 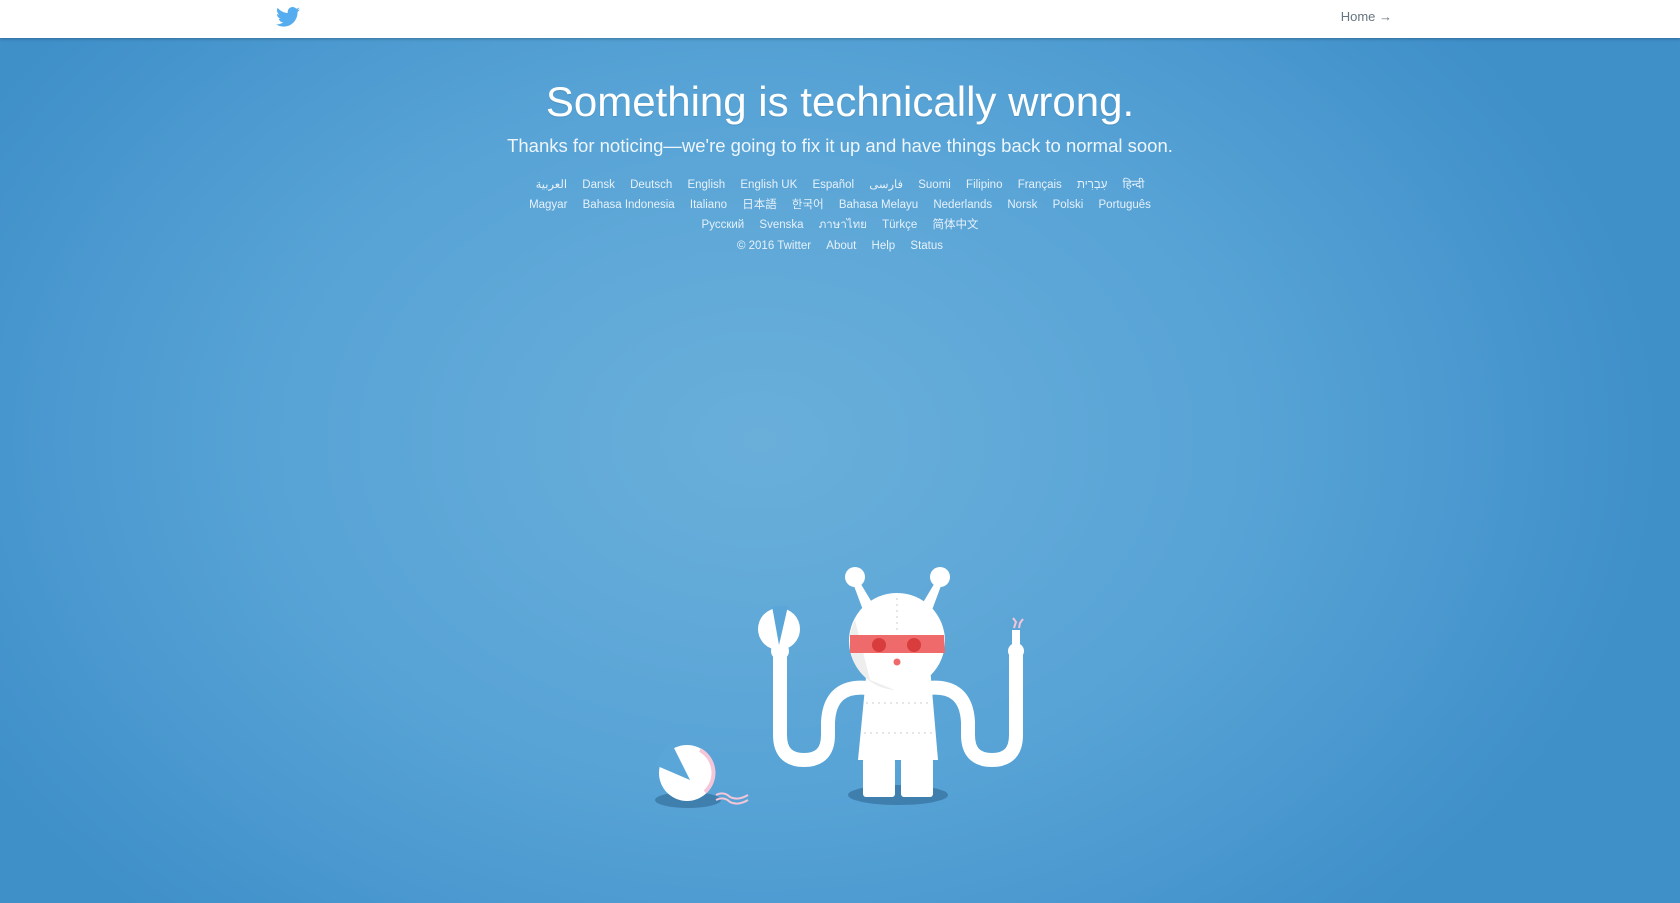 I want to click on broken-wire-hand-icon, so click(x=1016, y=638).